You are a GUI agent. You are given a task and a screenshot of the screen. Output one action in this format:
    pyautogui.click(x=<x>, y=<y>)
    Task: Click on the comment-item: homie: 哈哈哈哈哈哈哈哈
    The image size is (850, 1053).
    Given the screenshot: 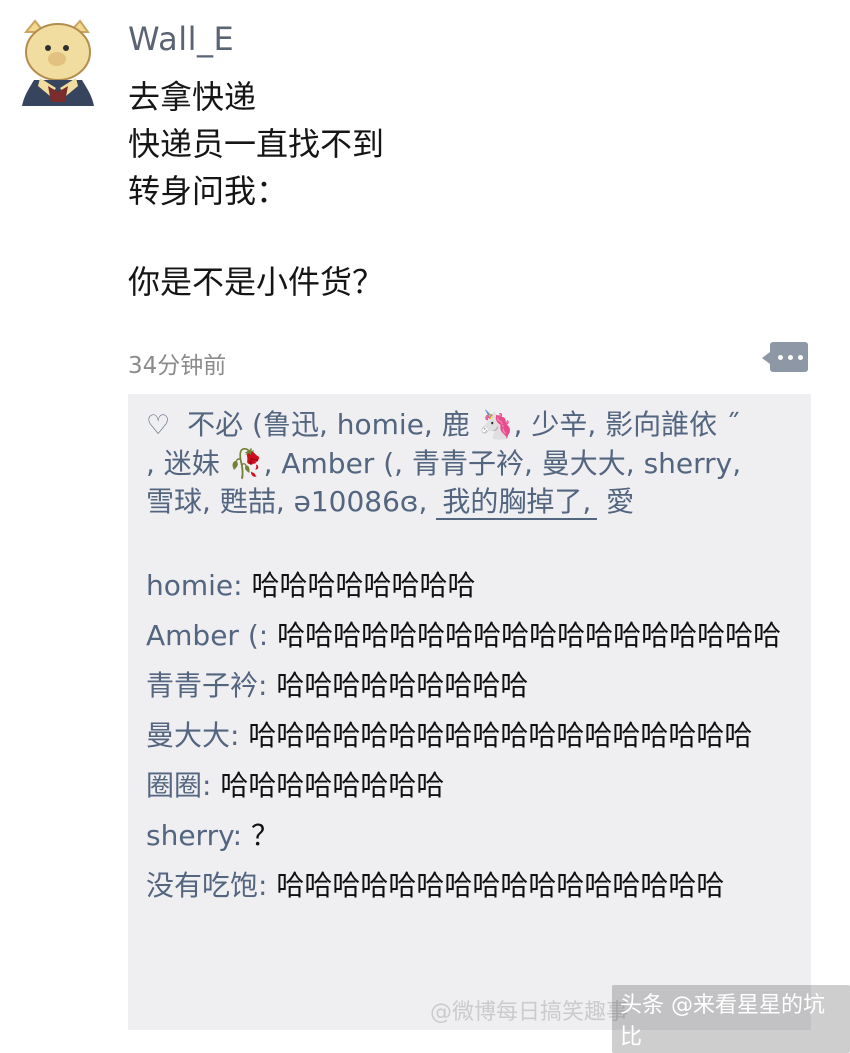 What is the action you would take?
    pyautogui.click(x=311, y=585)
    